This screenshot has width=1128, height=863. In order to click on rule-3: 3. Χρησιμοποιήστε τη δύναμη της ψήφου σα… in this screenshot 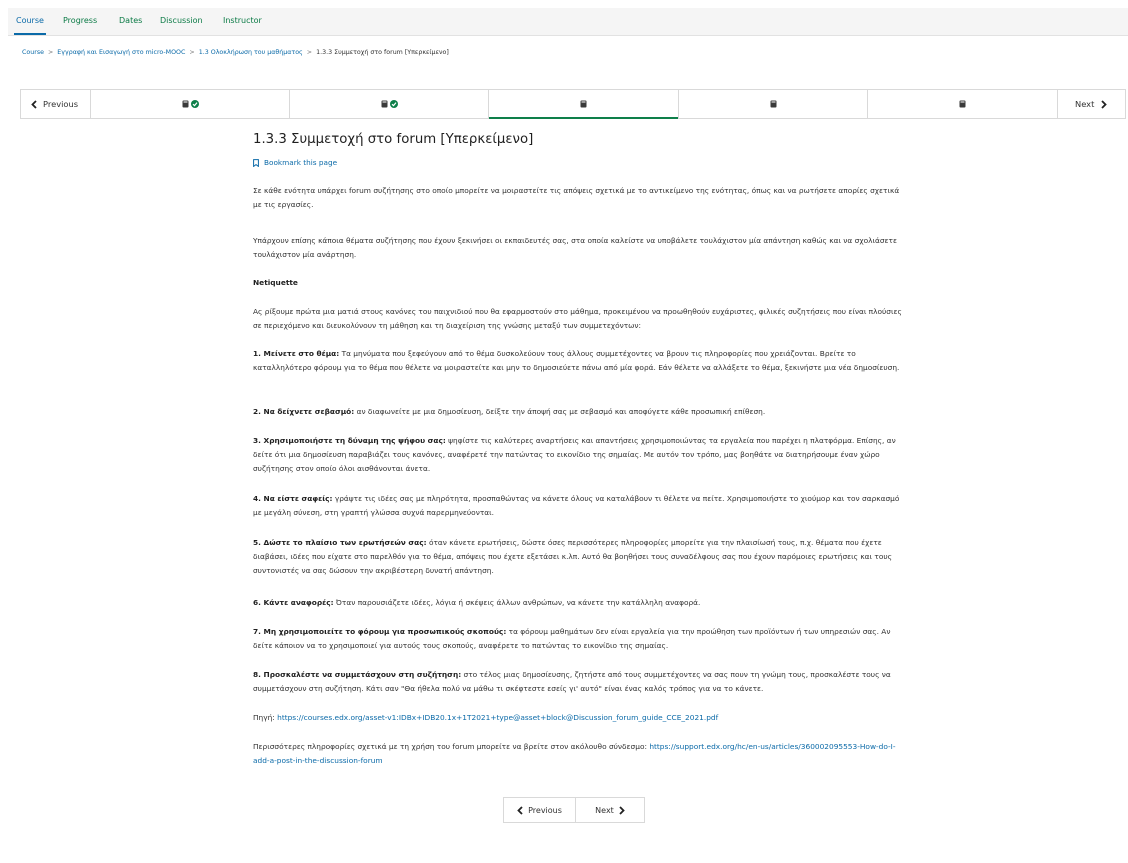, I will do `click(578, 455)`.